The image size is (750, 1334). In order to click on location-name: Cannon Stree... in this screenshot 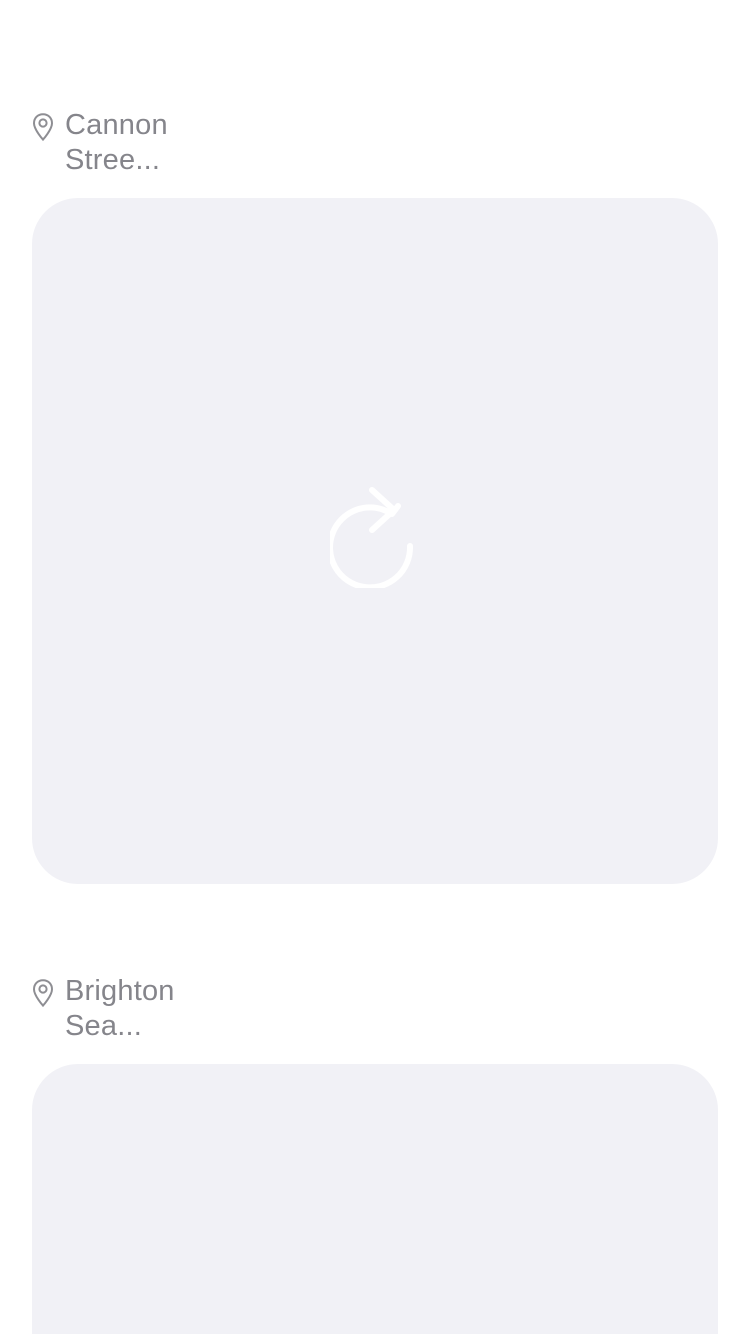, I will do `click(116, 142)`.